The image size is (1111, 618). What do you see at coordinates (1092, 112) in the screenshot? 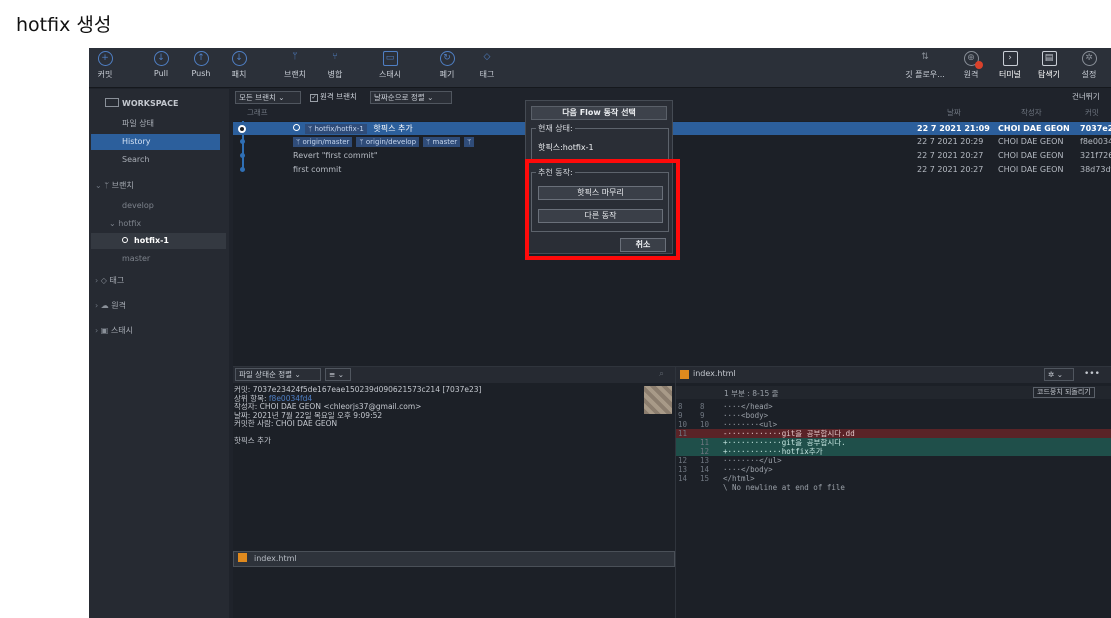
I see `column-commit: 커밋` at bounding box center [1092, 112].